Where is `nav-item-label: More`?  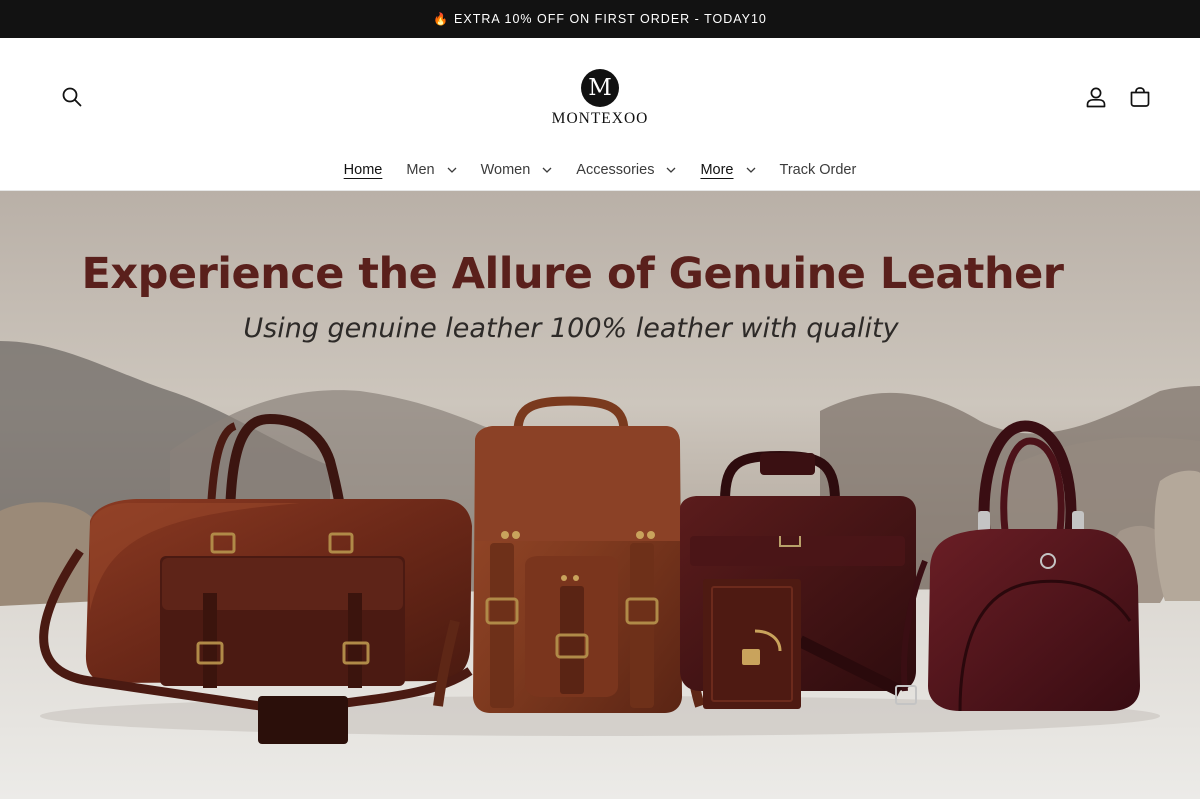
nav-item-label: More is located at coordinates (717, 170).